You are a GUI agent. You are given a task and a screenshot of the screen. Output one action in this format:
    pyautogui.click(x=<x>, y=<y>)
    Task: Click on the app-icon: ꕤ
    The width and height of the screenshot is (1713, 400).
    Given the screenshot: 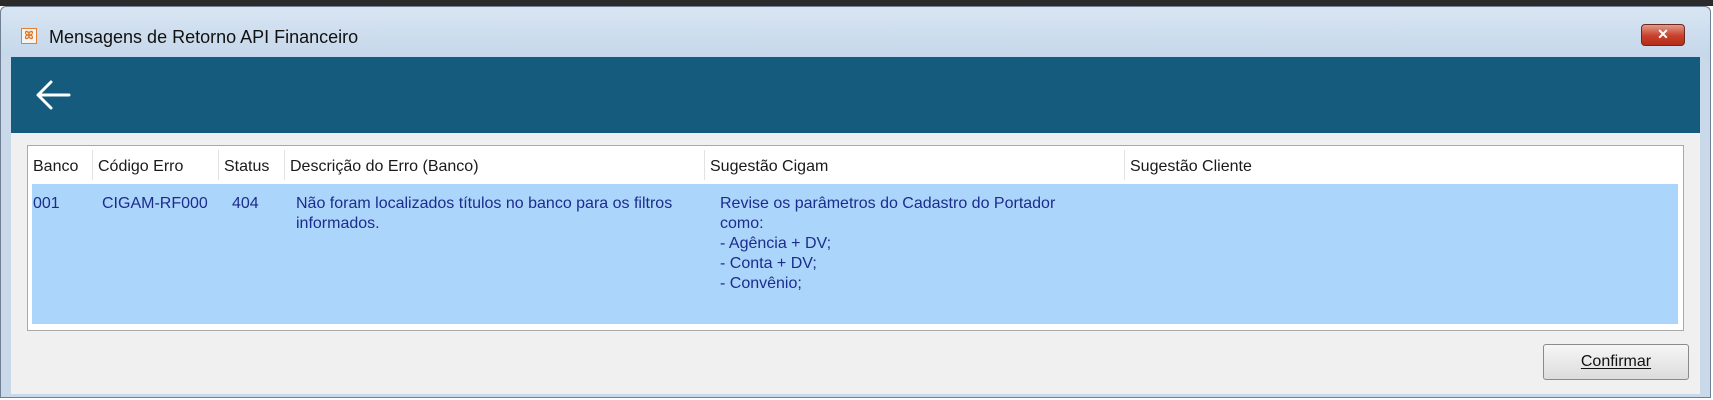 What is the action you would take?
    pyautogui.click(x=29, y=36)
    